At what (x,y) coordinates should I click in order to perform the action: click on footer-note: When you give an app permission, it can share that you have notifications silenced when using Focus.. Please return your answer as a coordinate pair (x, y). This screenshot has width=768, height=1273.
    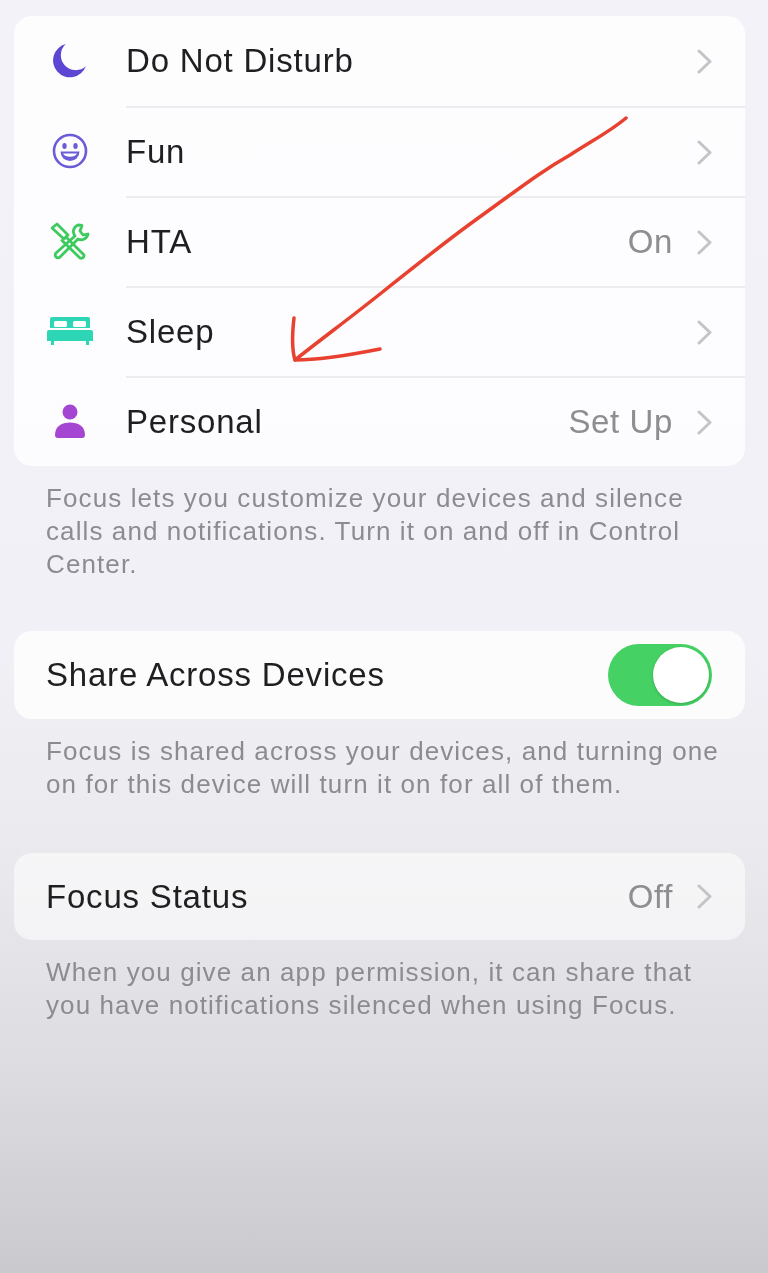
    Looking at the image, I should click on (369, 989).